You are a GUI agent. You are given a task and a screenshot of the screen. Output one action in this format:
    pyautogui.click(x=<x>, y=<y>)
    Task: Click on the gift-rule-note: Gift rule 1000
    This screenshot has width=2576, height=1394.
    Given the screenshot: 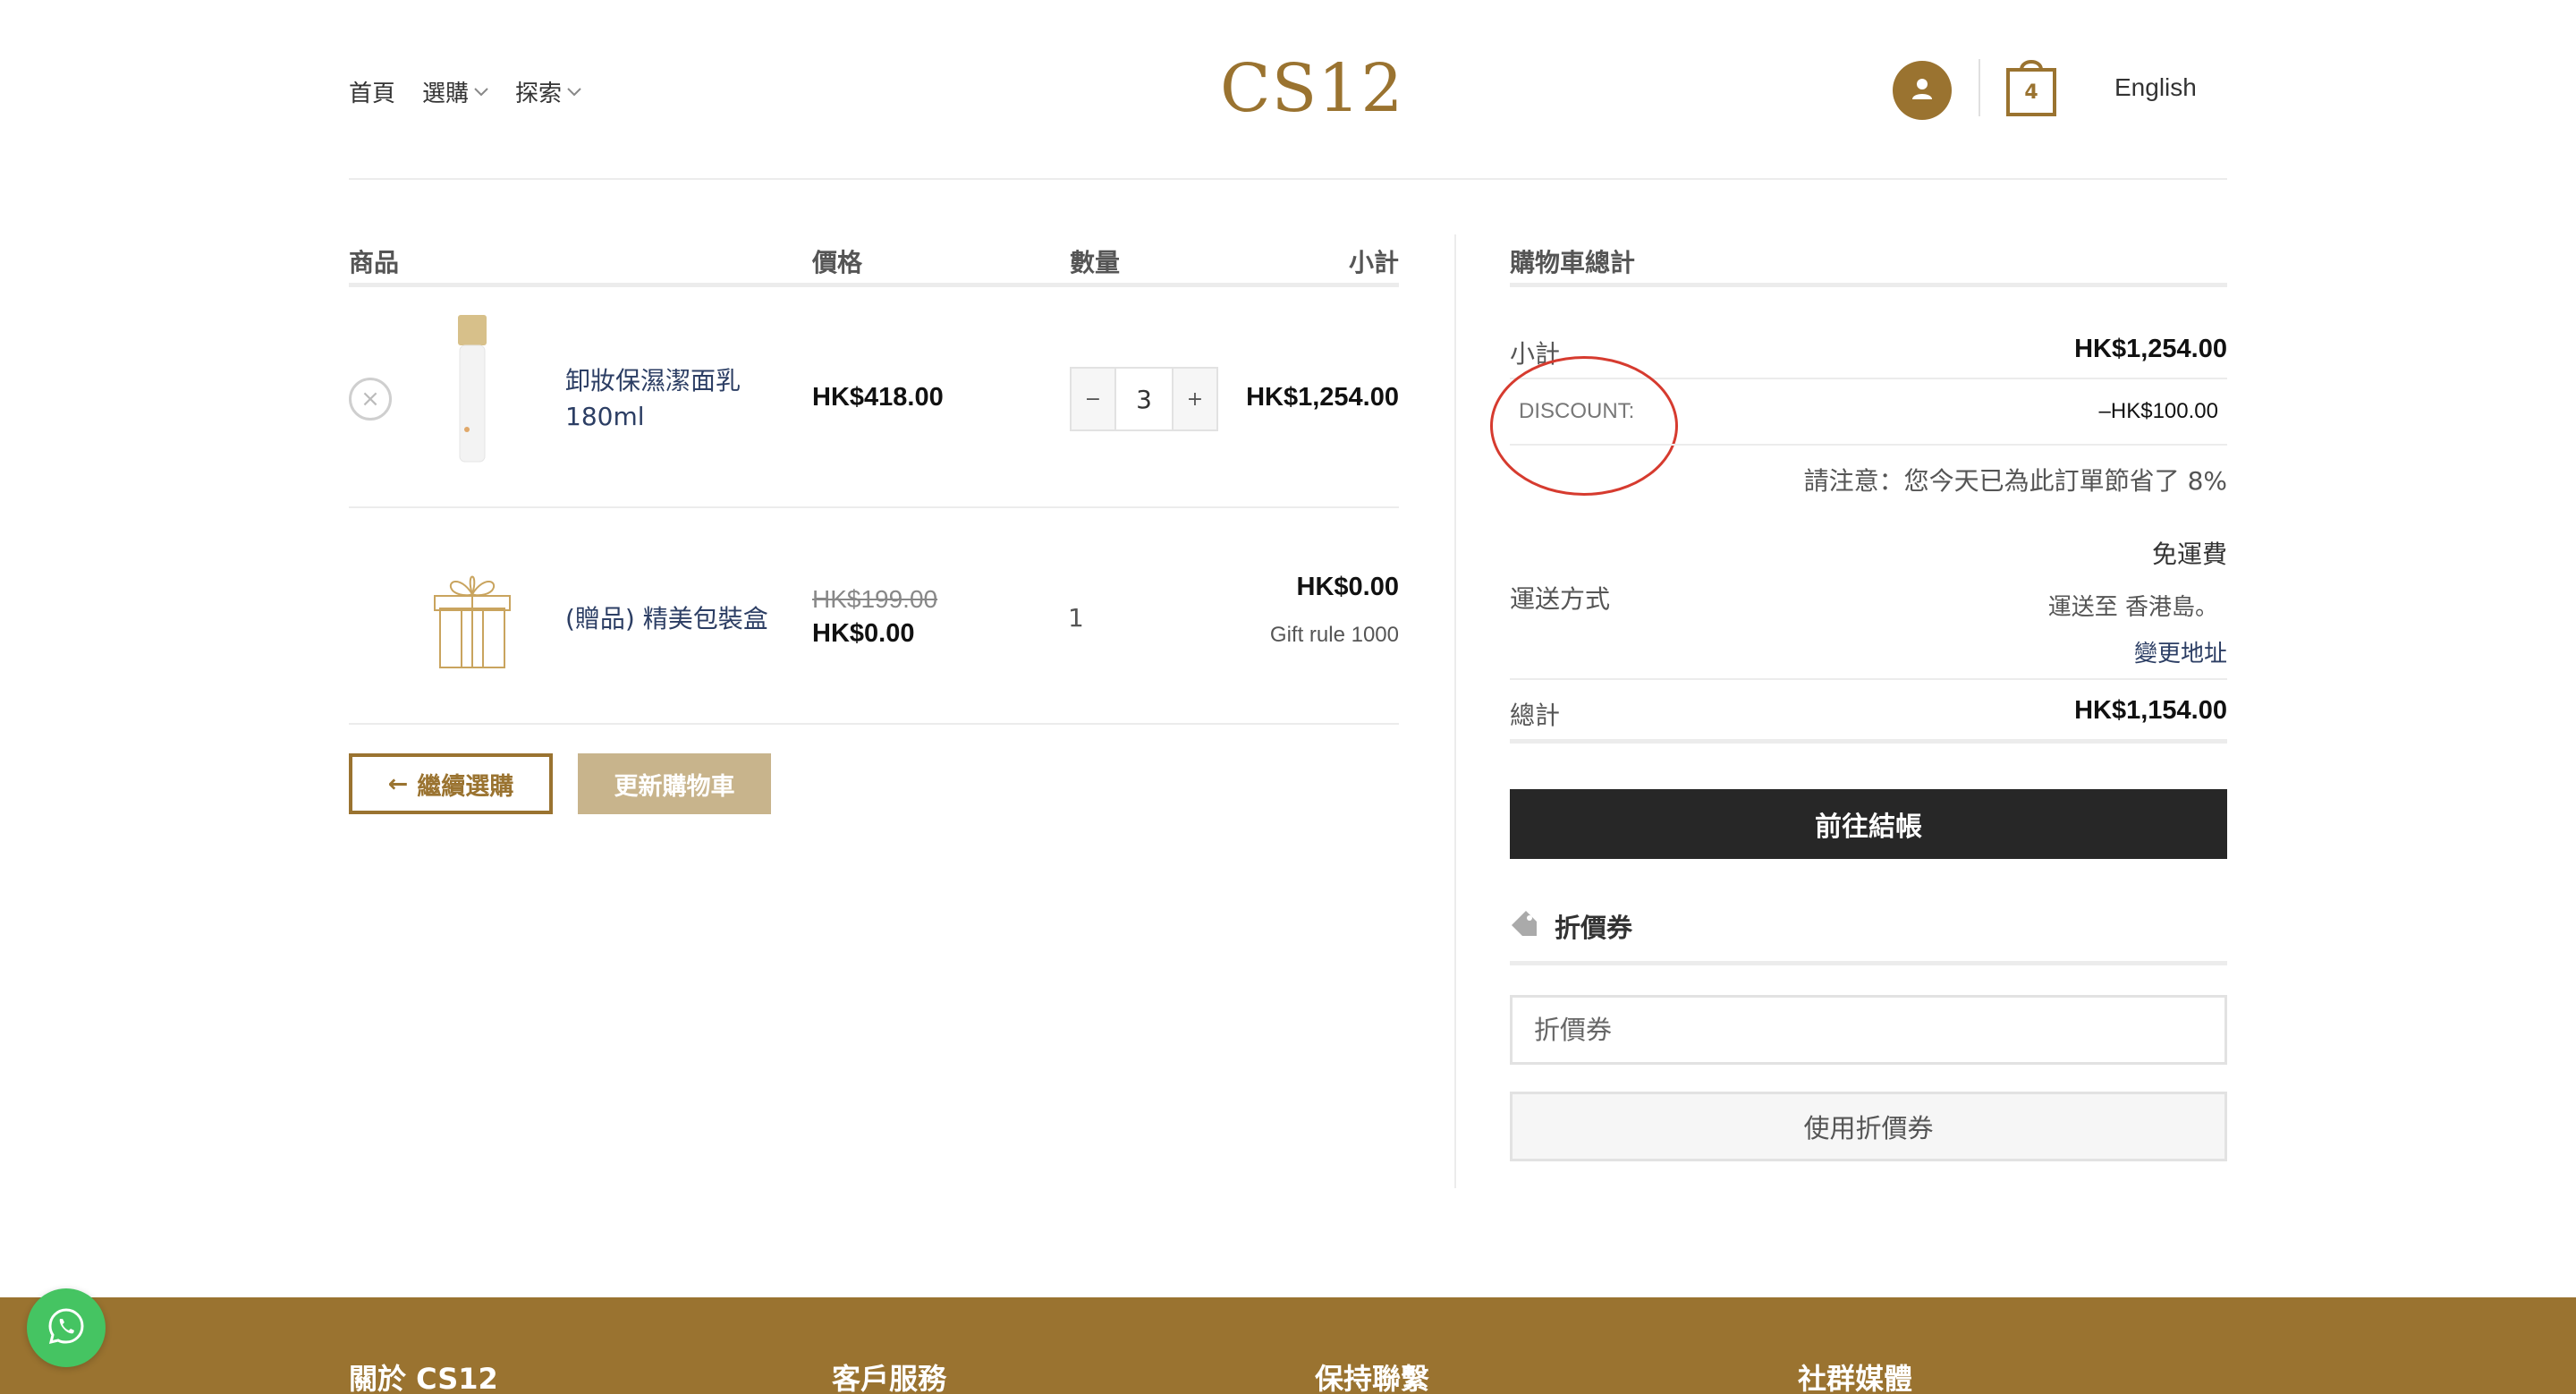 What is the action you would take?
    pyautogui.click(x=1334, y=635)
    